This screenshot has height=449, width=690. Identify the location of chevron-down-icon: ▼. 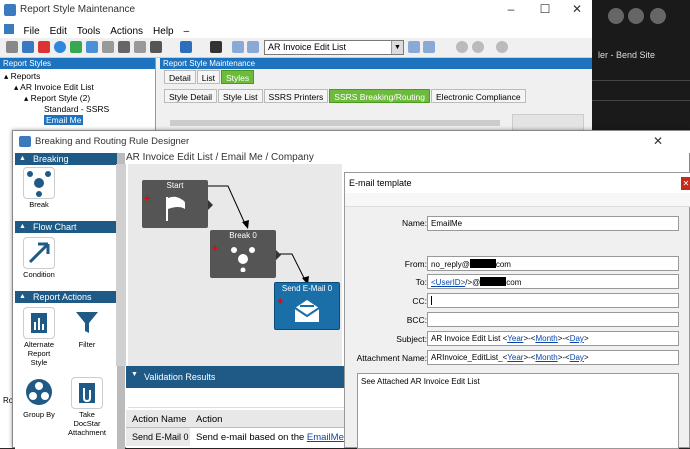
(397, 47).